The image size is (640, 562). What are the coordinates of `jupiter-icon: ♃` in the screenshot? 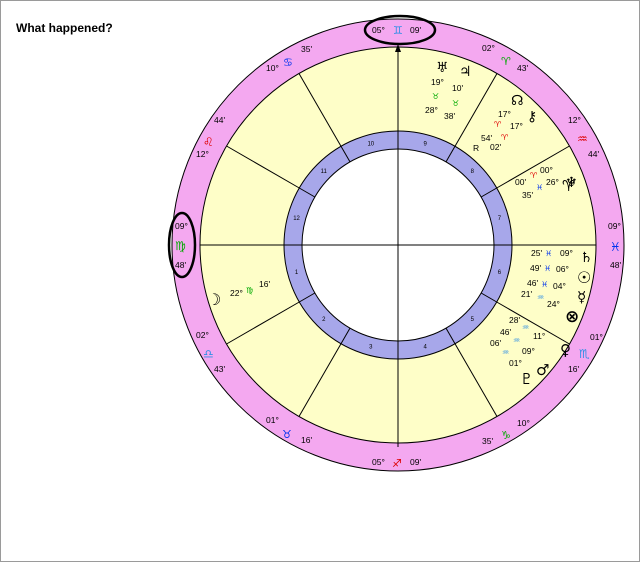 It's located at (465, 72).